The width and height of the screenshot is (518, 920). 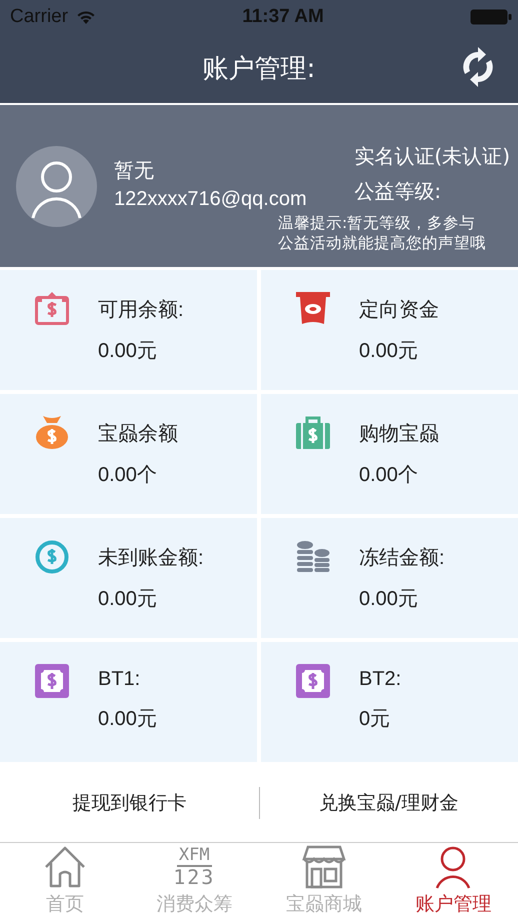 What do you see at coordinates (39, 17) in the screenshot?
I see `carrier-name: Carrier` at bounding box center [39, 17].